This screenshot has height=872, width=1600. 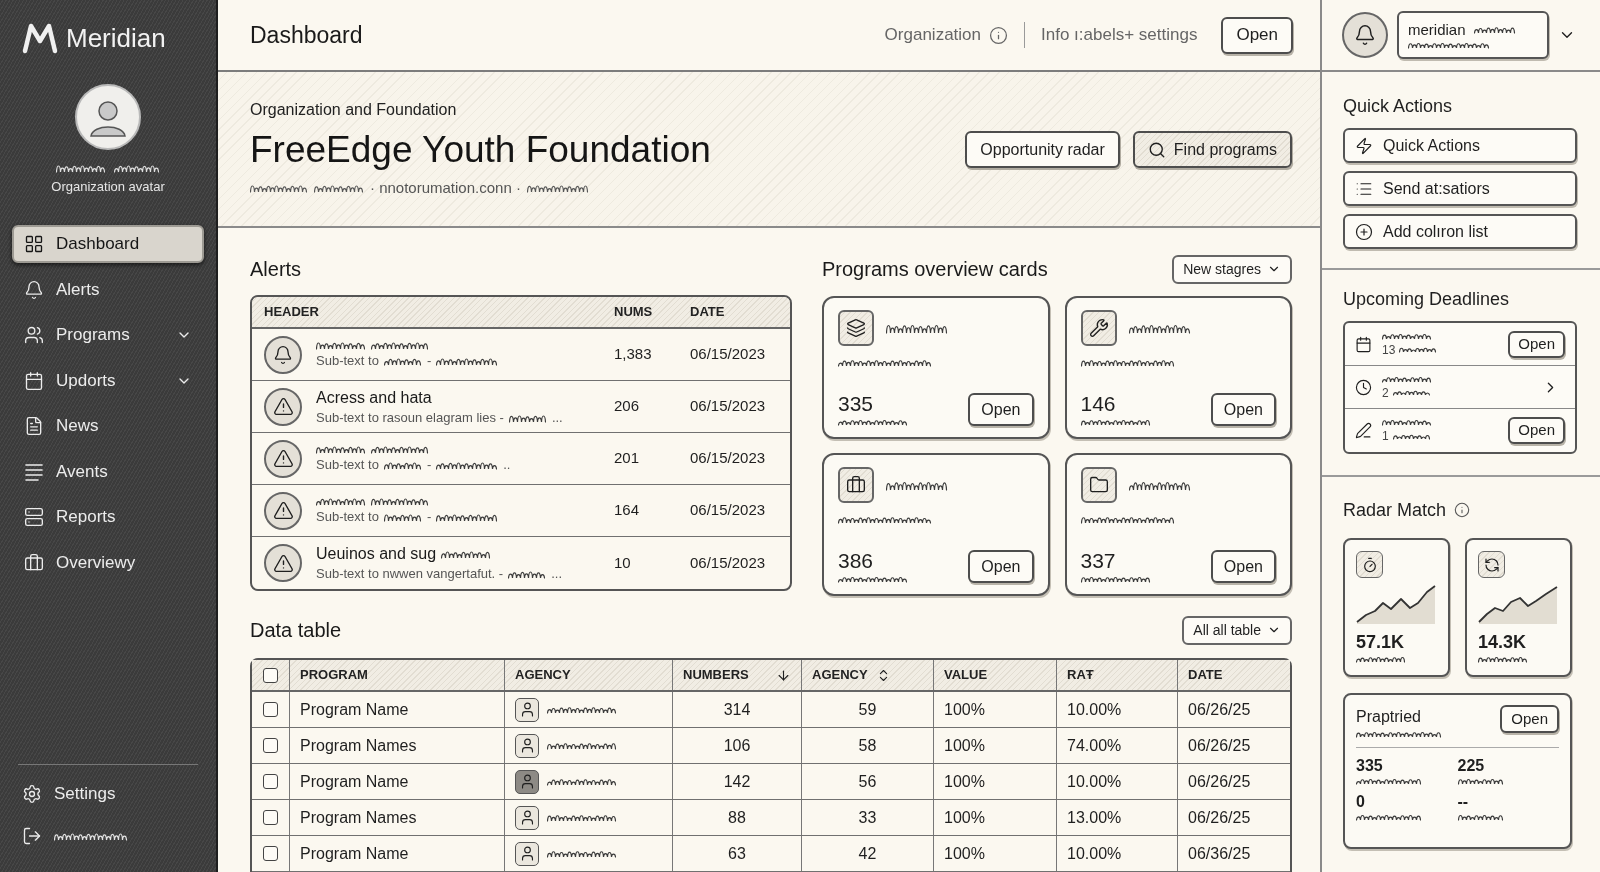 What do you see at coordinates (108, 380) in the screenshot?
I see `nav-item: Updorts` at bounding box center [108, 380].